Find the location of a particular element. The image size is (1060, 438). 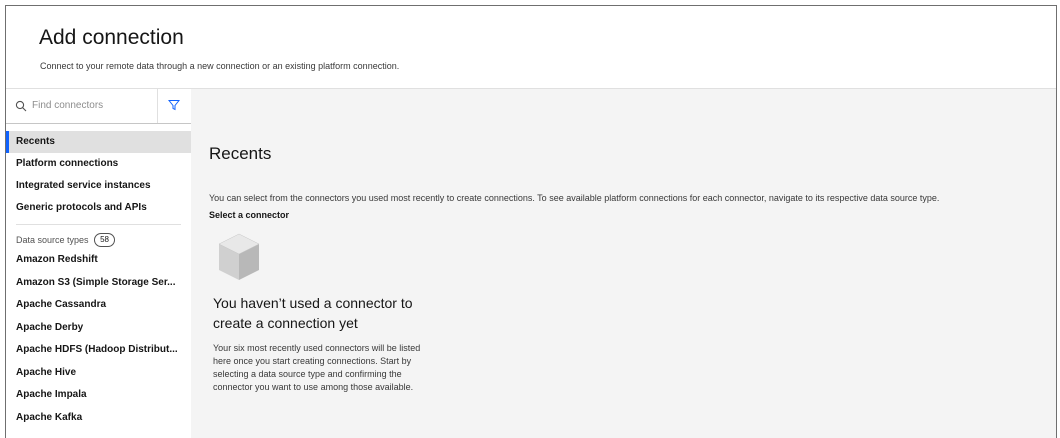

nav-item-integrated-service-instances: Integrated service instances is located at coordinates (98, 186).